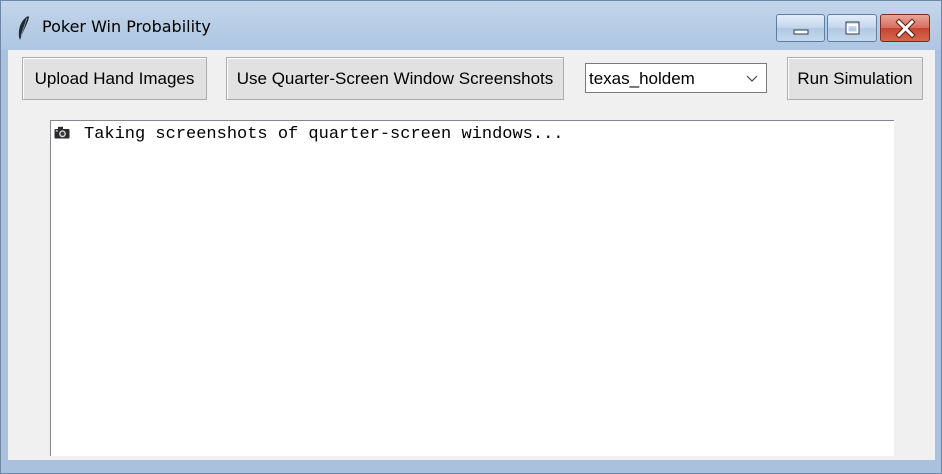 The height and width of the screenshot is (474, 942). I want to click on title-bar: Poker Win Probability, so click(471, 25).